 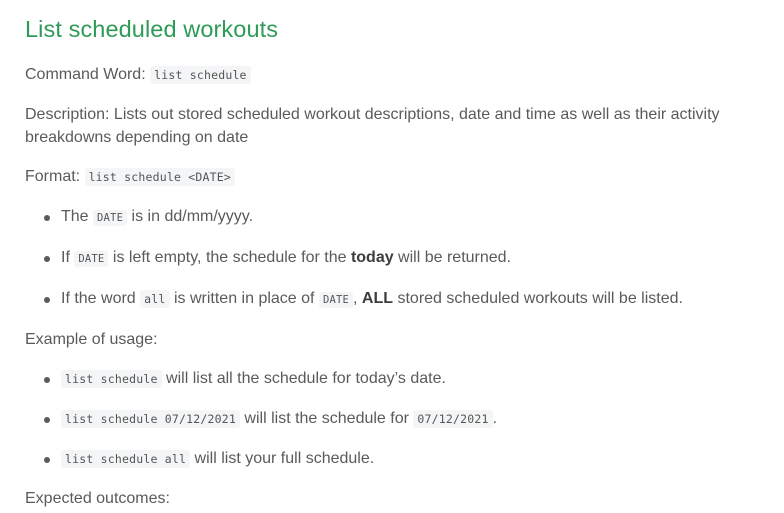 I want to click on expected-outcomes-label: Expected outcomes:, so click(x=97, y=498).